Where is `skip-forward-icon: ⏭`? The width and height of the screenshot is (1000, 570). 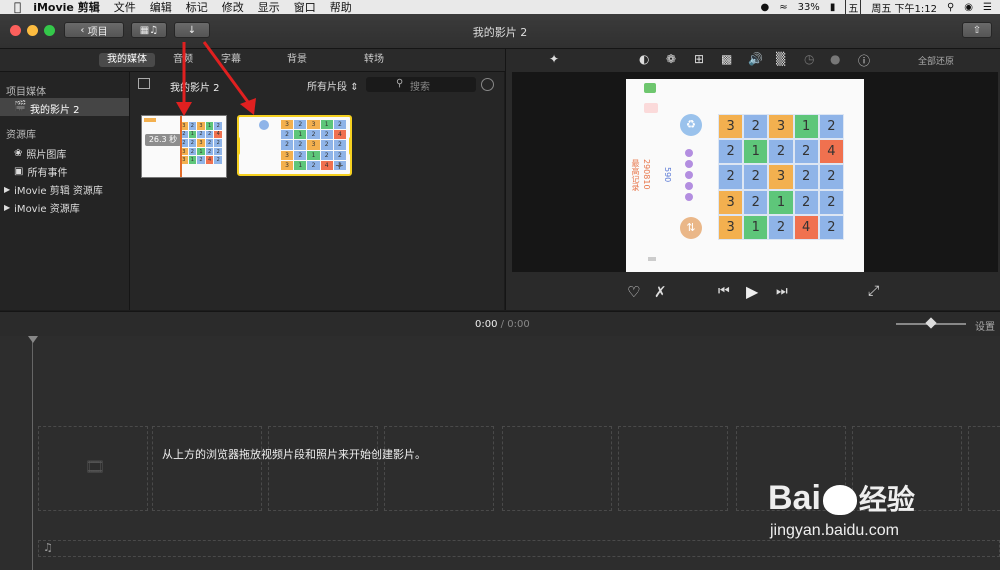 skip-forward-icon: ⏭ is located at coordinates (782, 291).